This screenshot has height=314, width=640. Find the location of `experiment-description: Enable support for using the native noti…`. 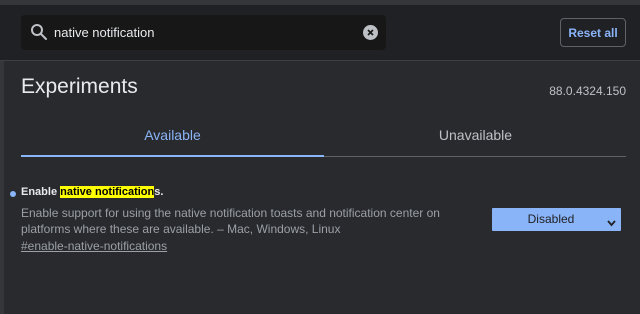

experiment-description: Enable support for using the native noti… is located at coordinates (230, 221).